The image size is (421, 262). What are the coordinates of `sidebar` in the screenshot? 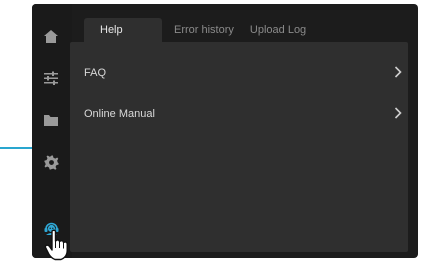 It's located at (52, 131).